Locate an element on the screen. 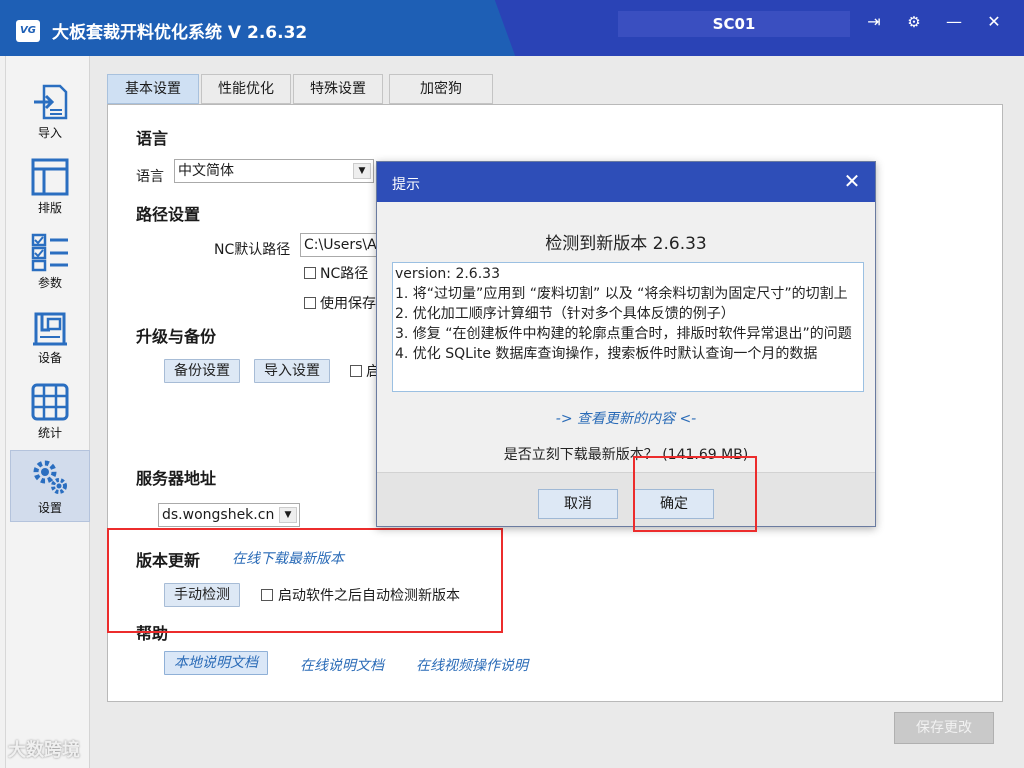 Image resolution: width=1024 pixels, height=768 pixels. layout-icon is located at coordinates (50, 177).